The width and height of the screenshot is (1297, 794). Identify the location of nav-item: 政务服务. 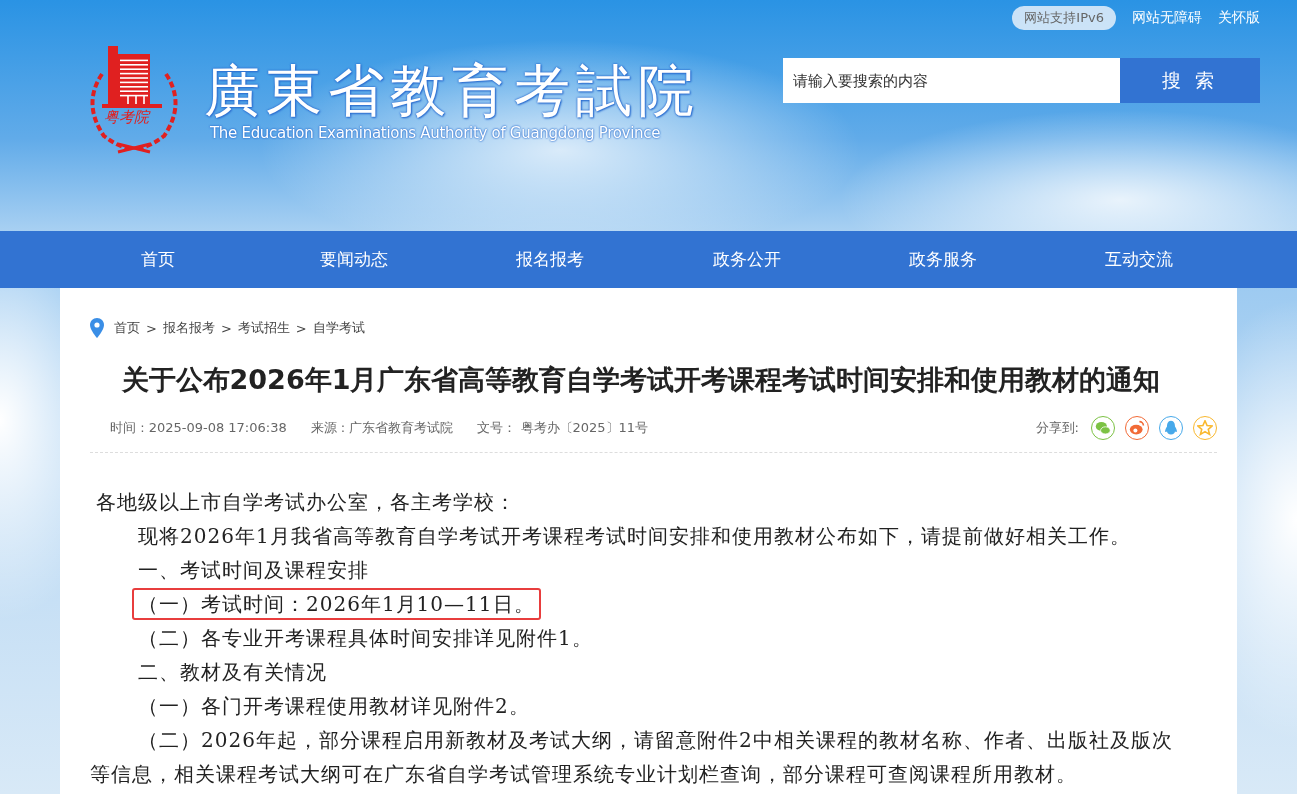
(942, 259).